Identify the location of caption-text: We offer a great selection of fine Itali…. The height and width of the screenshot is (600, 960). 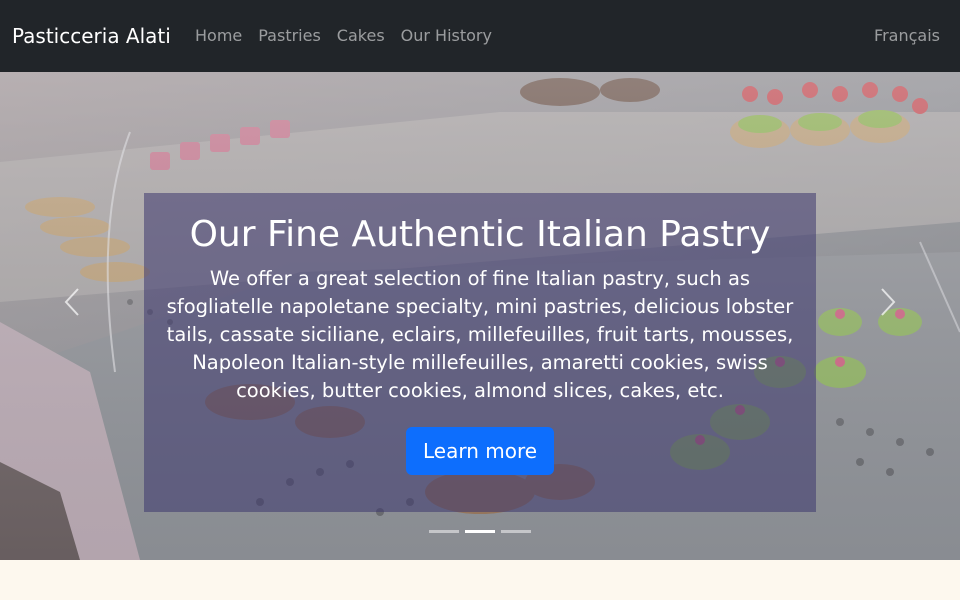
(480, 334).